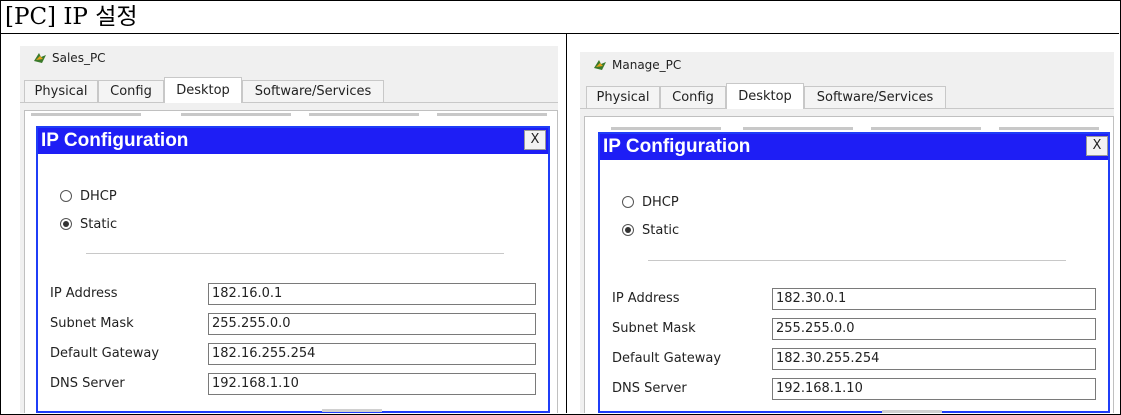 The height and width of the screenshot is (415, 1121). I want to click on document-title-row: [PC] IP 설정, so click(559, 17).